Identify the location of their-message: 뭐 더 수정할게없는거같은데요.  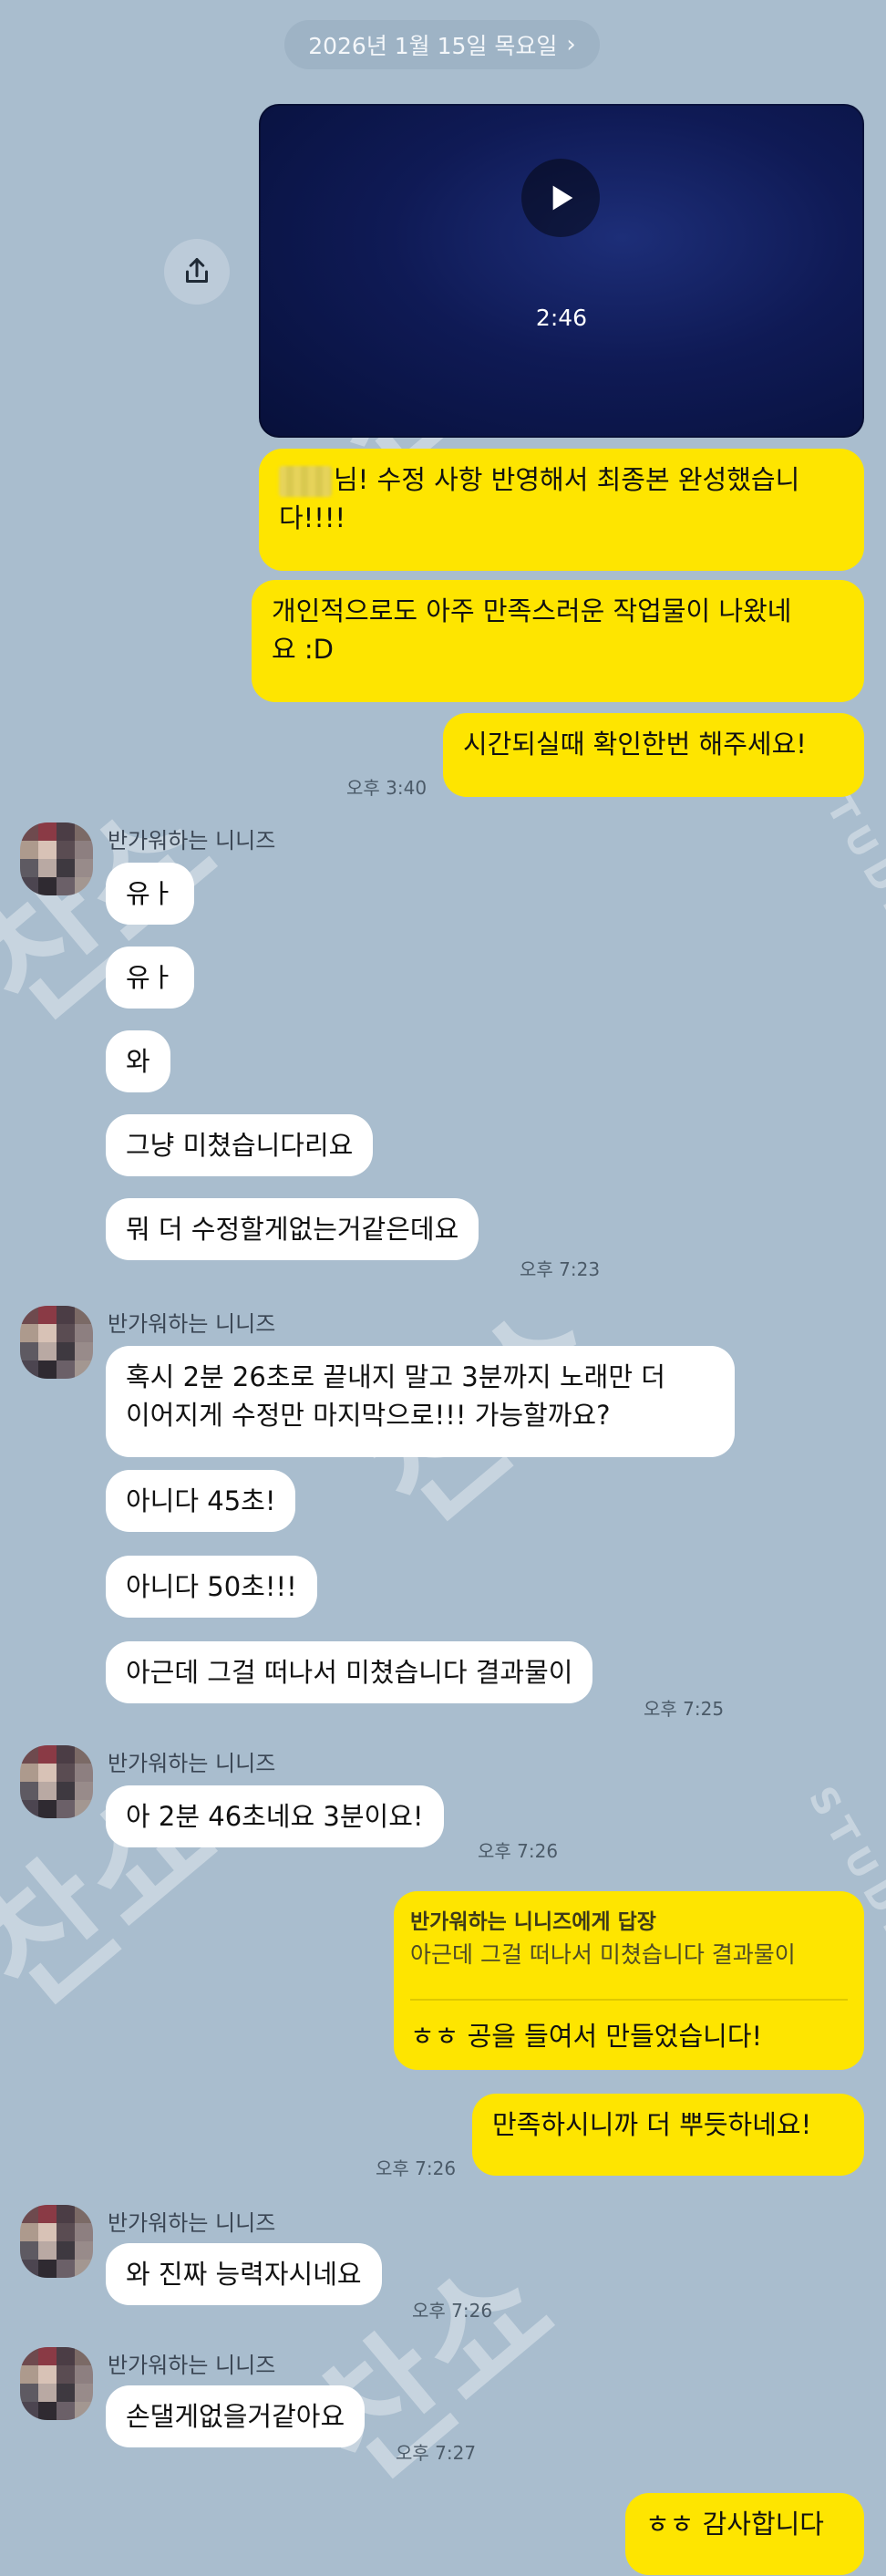
(292, 1229).